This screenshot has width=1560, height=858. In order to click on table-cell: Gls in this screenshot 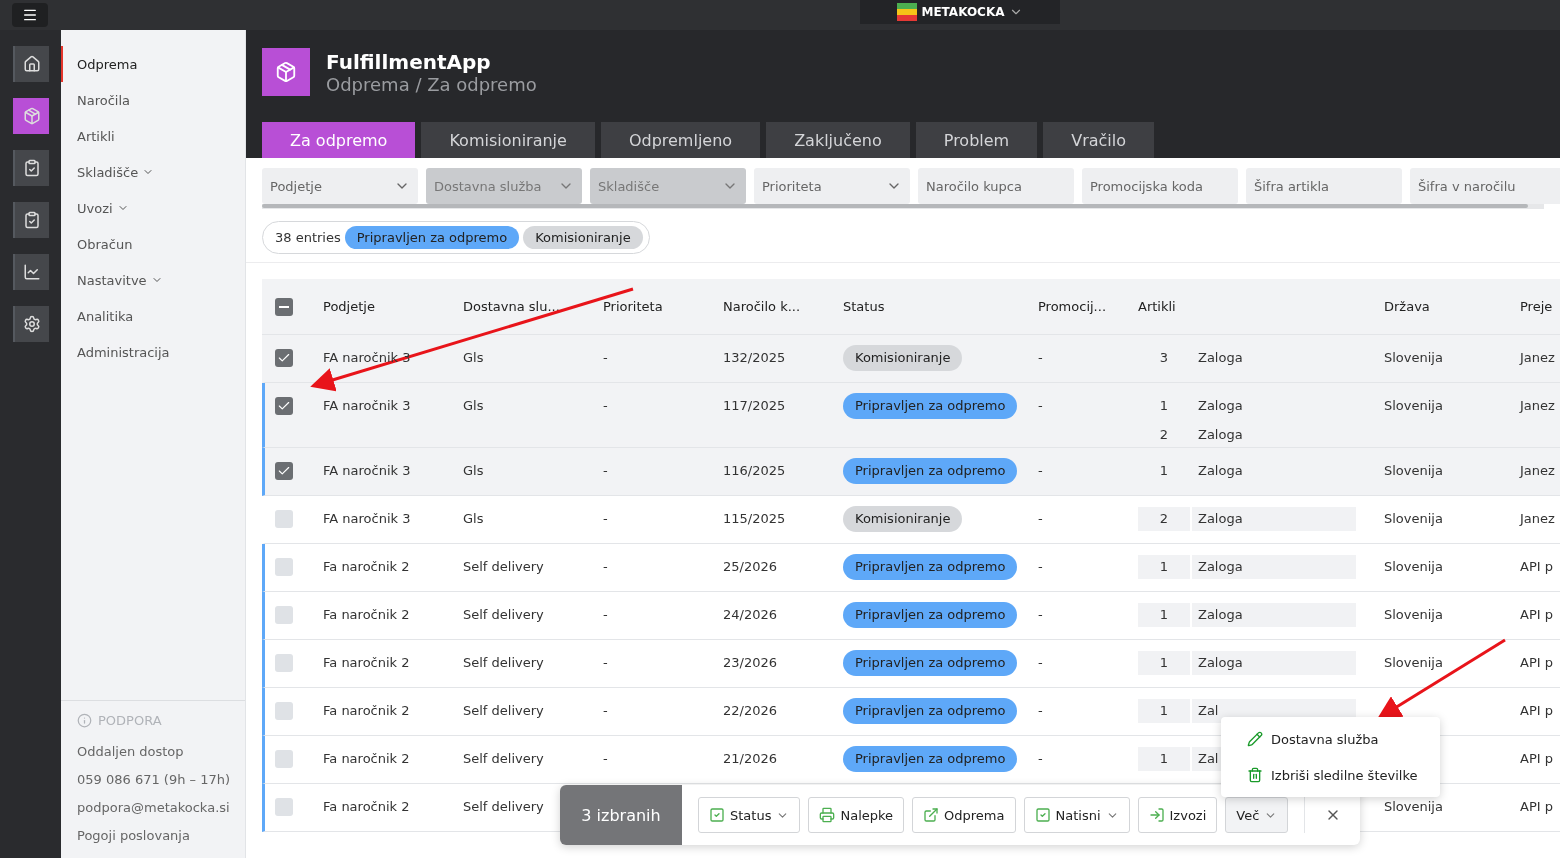, I will do `click(473, 405)`.